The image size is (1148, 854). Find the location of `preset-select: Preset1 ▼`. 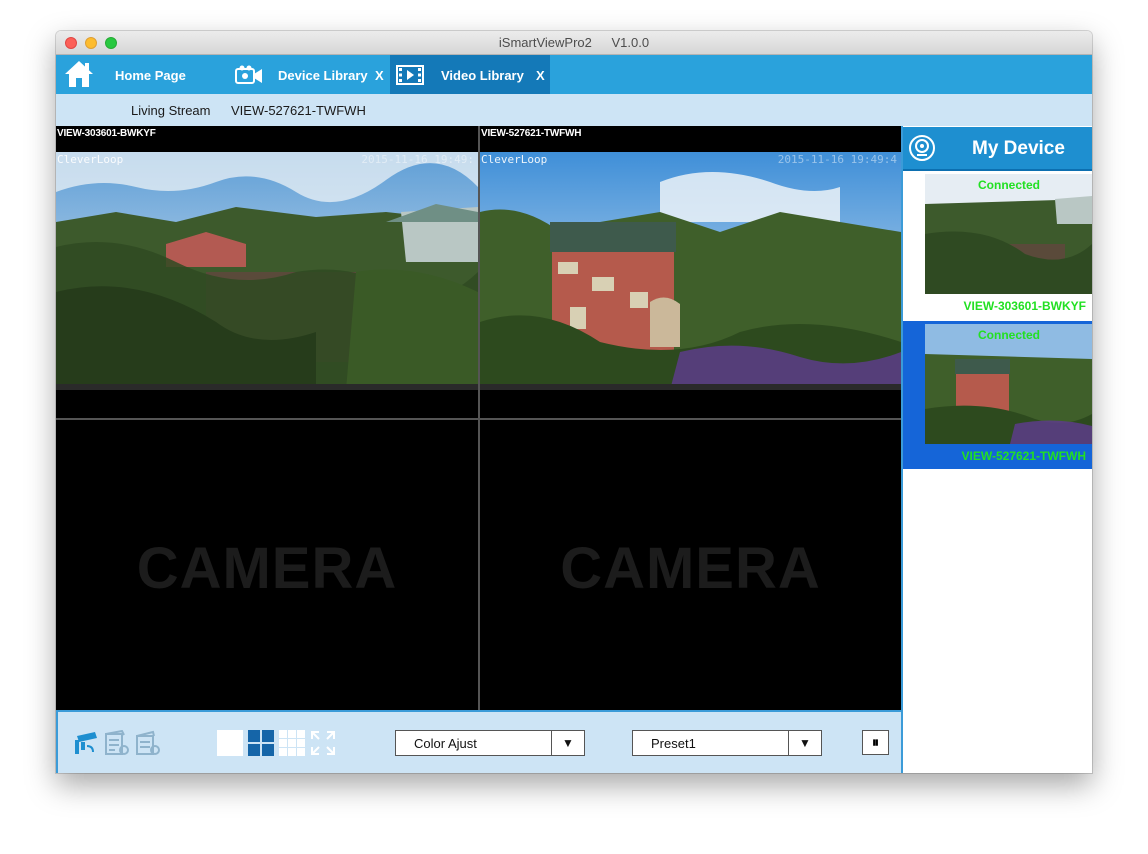

preset-select: Preset1 ▼ is located at coordinates (727, 743).